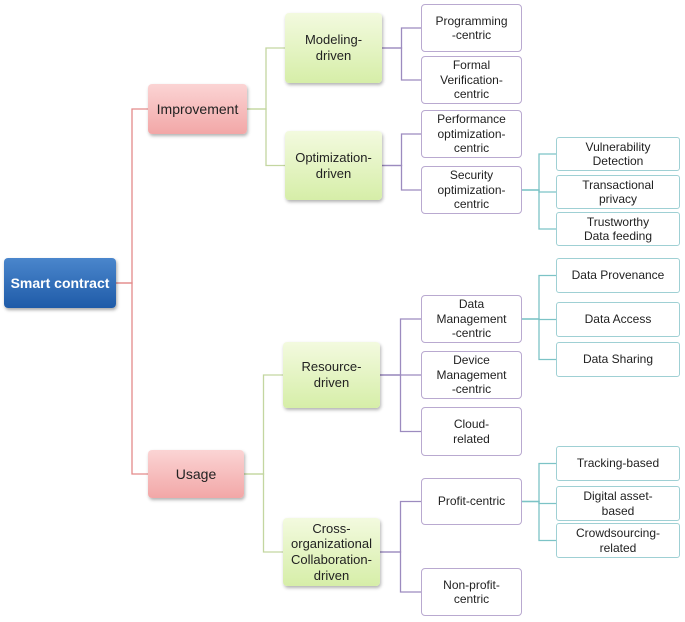  I want to click on connector-dm-share, so click(539, 339).